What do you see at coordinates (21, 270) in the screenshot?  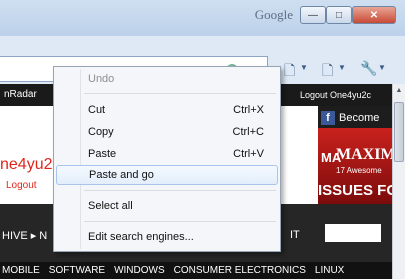 I see `category-mobile: MOBILE` at bounding box center [21, 270].